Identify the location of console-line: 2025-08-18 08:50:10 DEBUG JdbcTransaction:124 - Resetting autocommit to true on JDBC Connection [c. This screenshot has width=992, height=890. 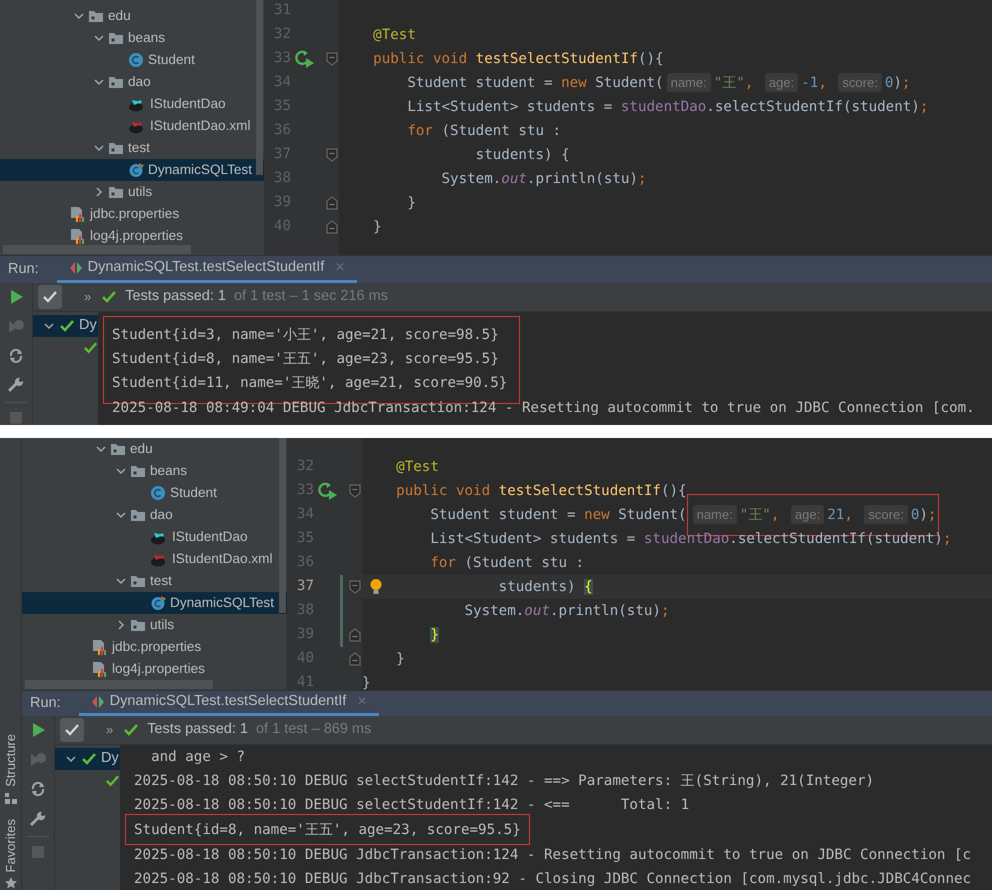
(553, 855).